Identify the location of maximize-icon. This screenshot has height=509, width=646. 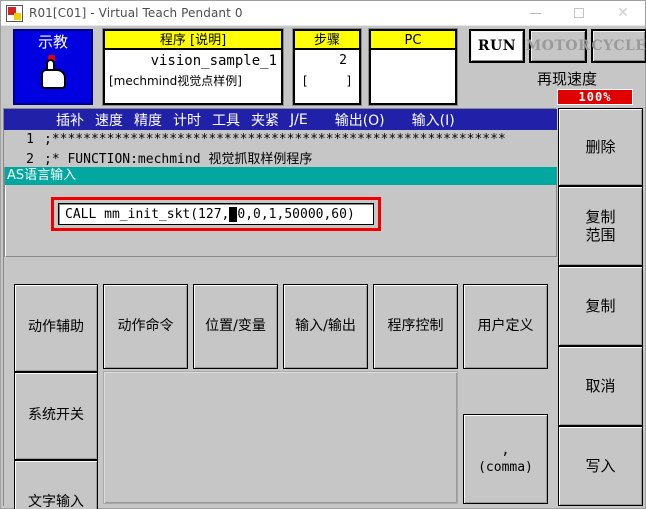
(579, 13).